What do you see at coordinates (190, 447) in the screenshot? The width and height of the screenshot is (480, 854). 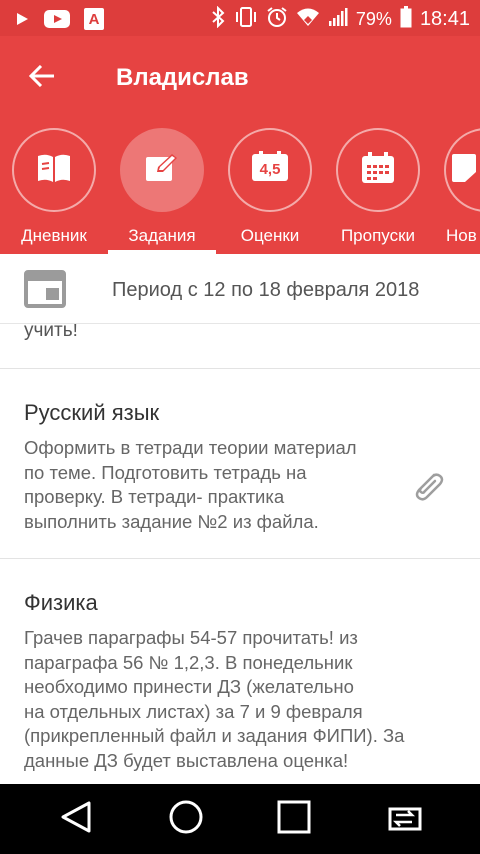 I see `text-line: Оформить в тетради теории материал` at bounding box center [190, 447].